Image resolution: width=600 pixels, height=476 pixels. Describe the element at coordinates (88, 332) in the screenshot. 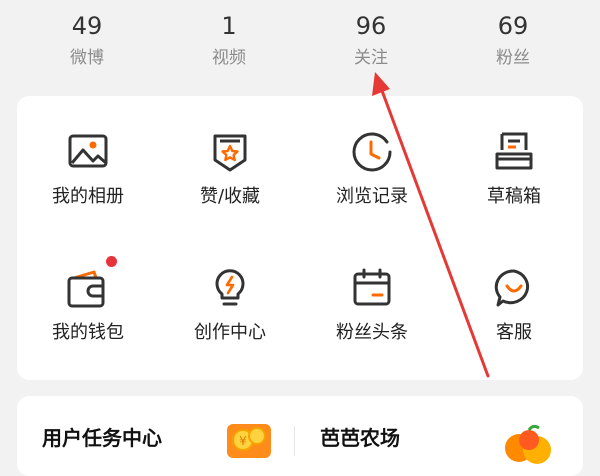

I see `grid-item-label: 我的钱包` at that location.